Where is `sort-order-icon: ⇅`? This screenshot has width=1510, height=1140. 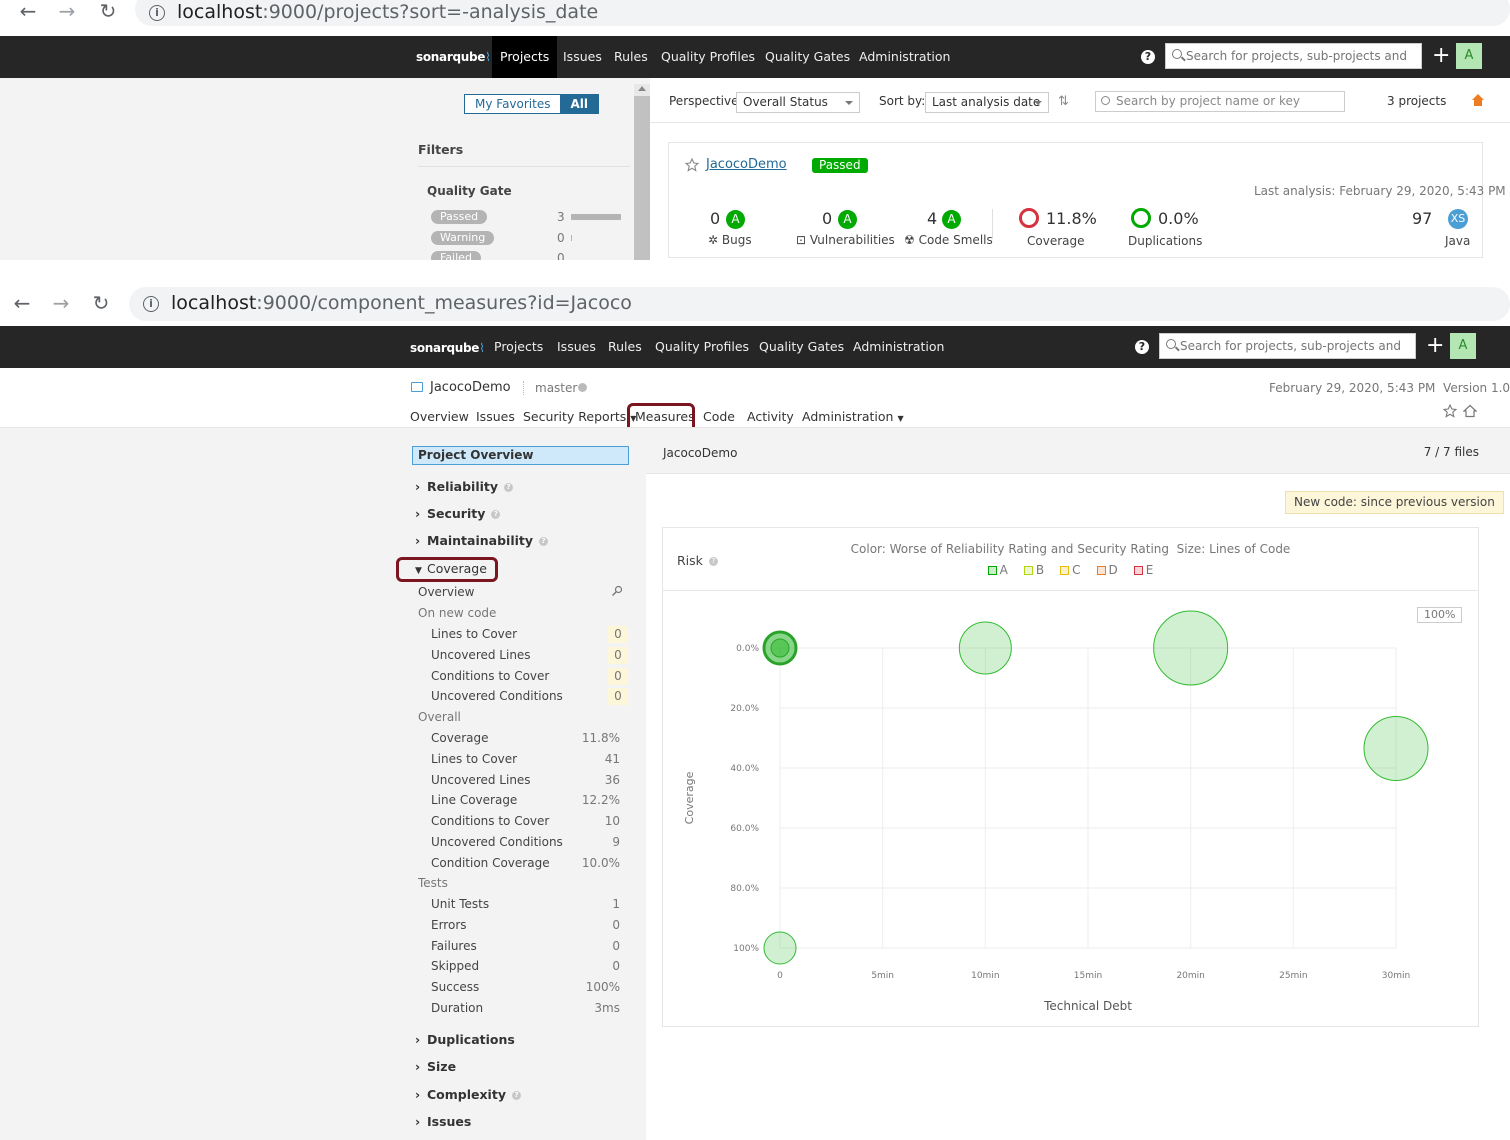
sort-order-icon: ⇅ is located at coordinates (1063, 101).